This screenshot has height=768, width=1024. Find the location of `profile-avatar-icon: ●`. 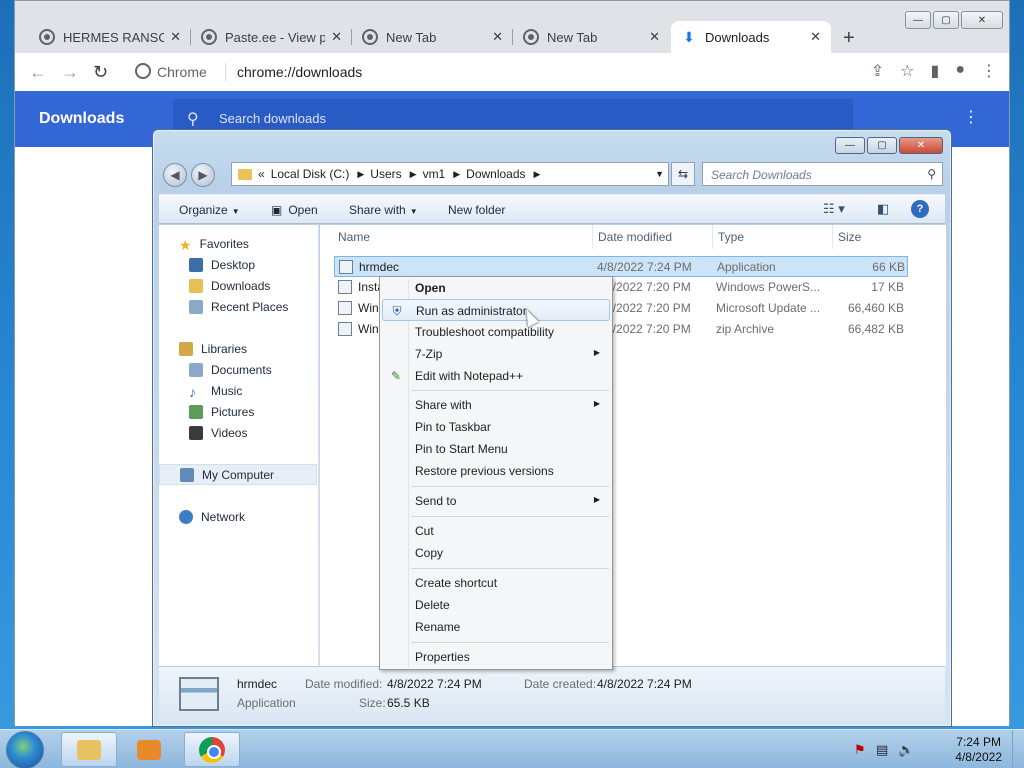

profile-avatar-icon: ● is located at coordinates (960, 71).